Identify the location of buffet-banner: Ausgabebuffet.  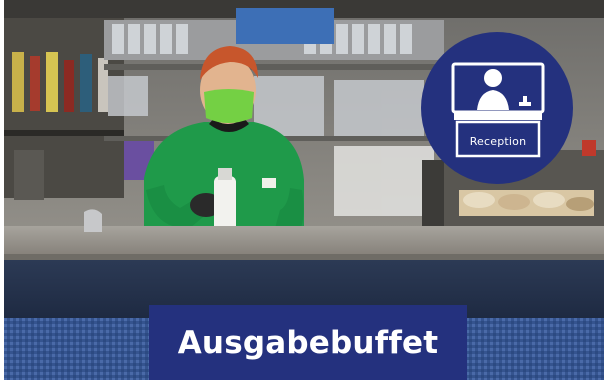
(308, 342).